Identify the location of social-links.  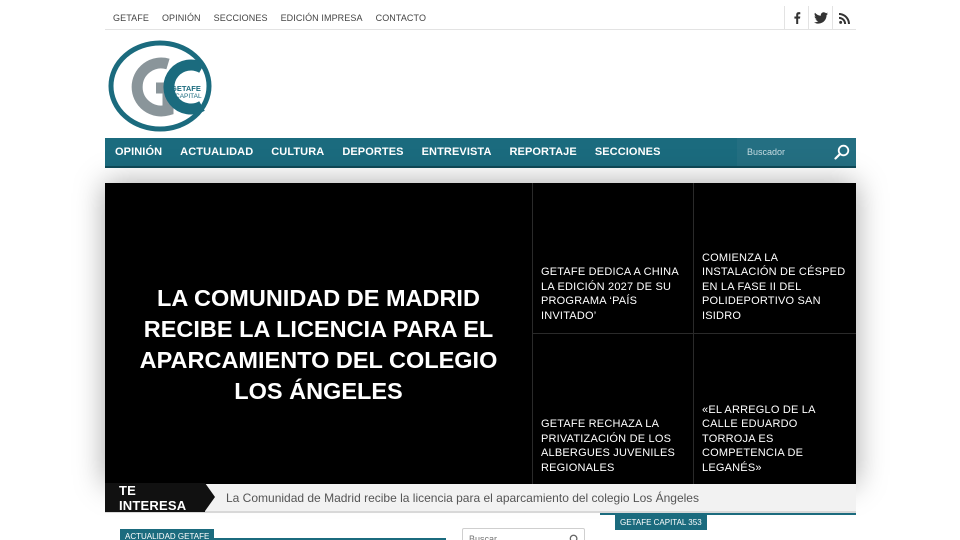
(820, 18).